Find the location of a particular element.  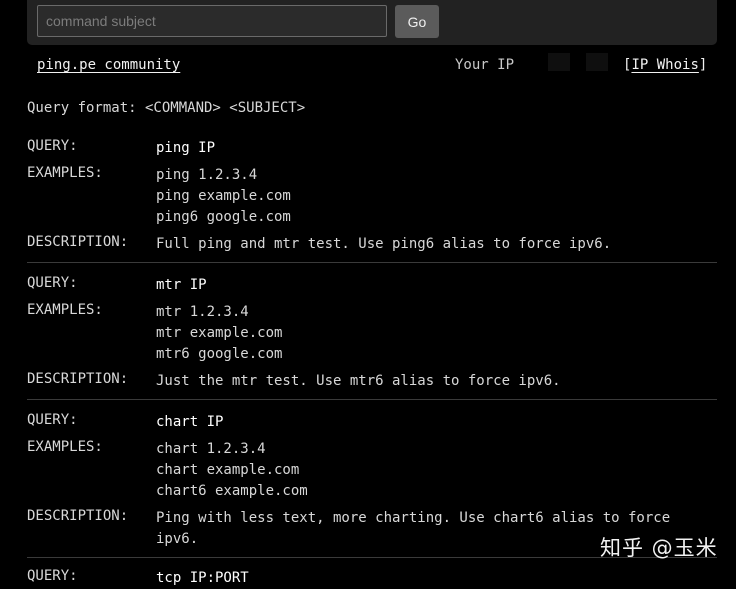

watermark-text: 知乎 @玉米 is located at coordinates (659, 548).